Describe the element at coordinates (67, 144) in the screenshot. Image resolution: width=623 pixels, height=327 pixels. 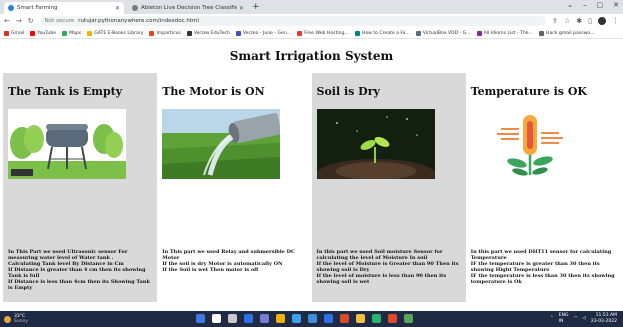
I see `tank-icon` at that location.